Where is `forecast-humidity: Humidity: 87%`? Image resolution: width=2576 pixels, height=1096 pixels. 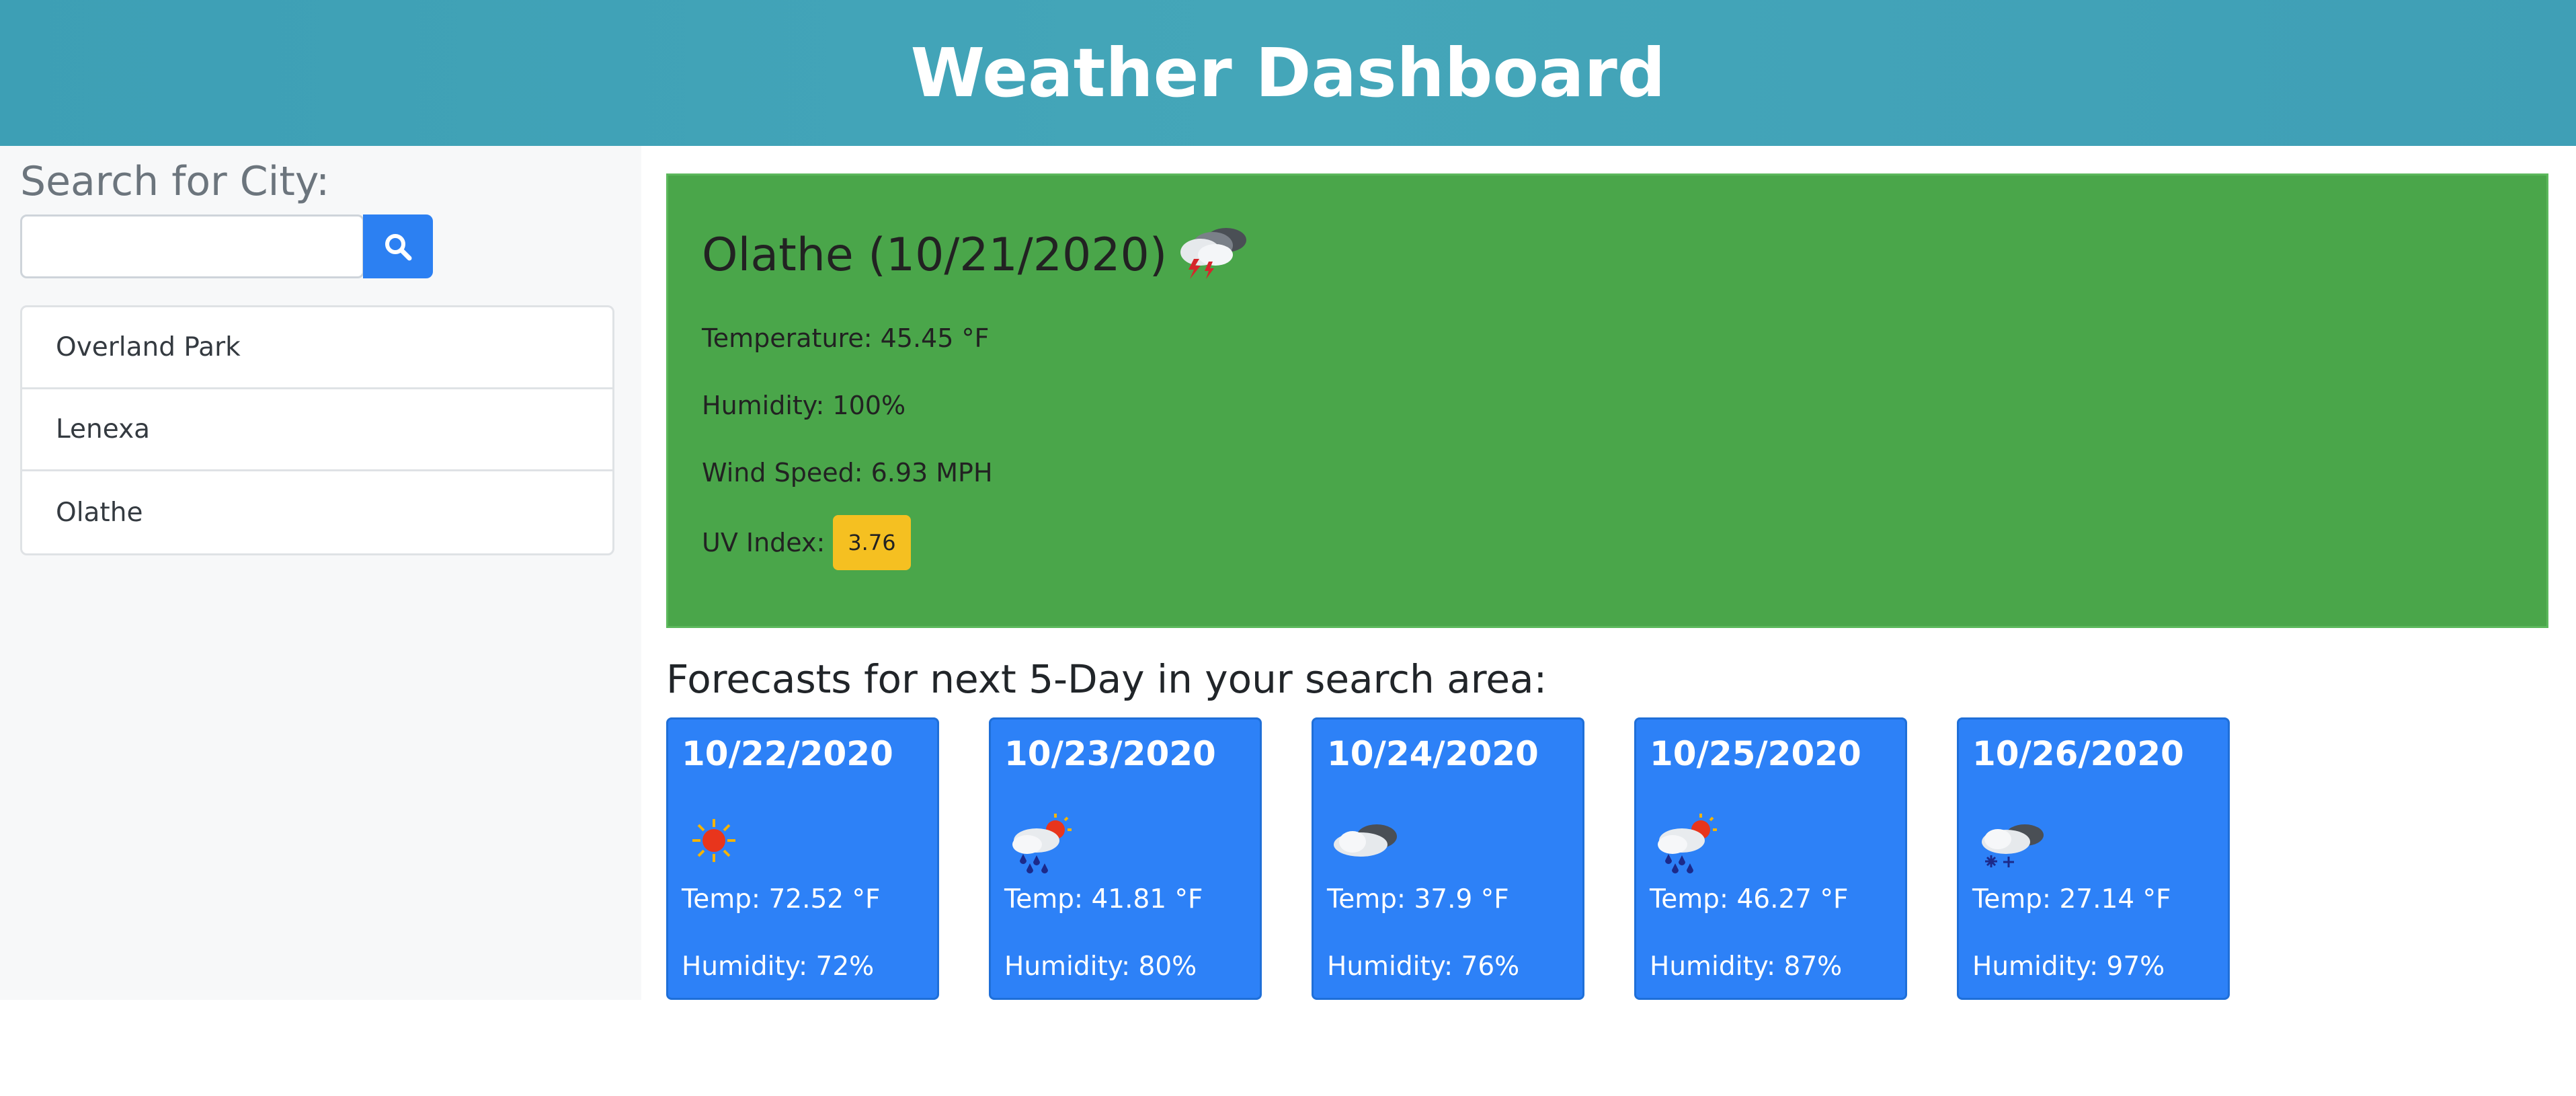
forecast-humidity: Humidity: 87% is located at coordinates (1746, 967).